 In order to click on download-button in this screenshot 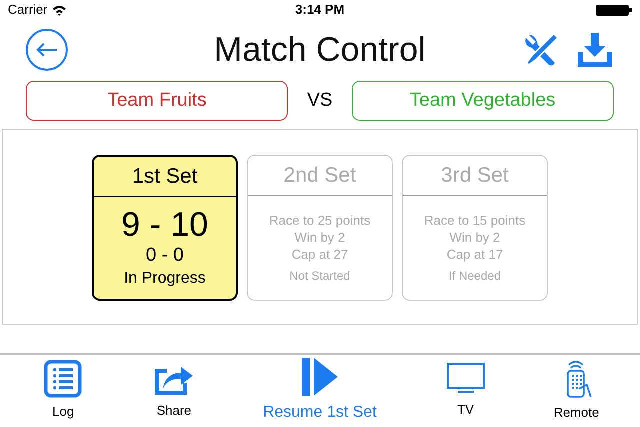, I will do `click(595, 50)`.